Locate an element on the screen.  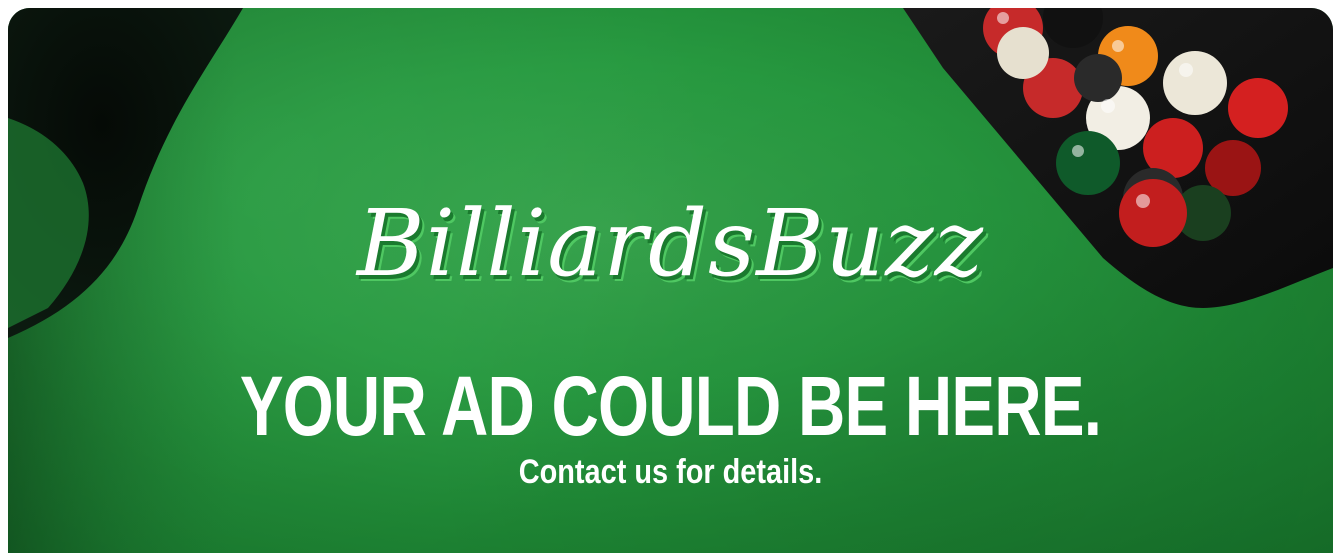
ad-headline: YOUR AD COULD BE HERE. is located at coordinates (670, 406).